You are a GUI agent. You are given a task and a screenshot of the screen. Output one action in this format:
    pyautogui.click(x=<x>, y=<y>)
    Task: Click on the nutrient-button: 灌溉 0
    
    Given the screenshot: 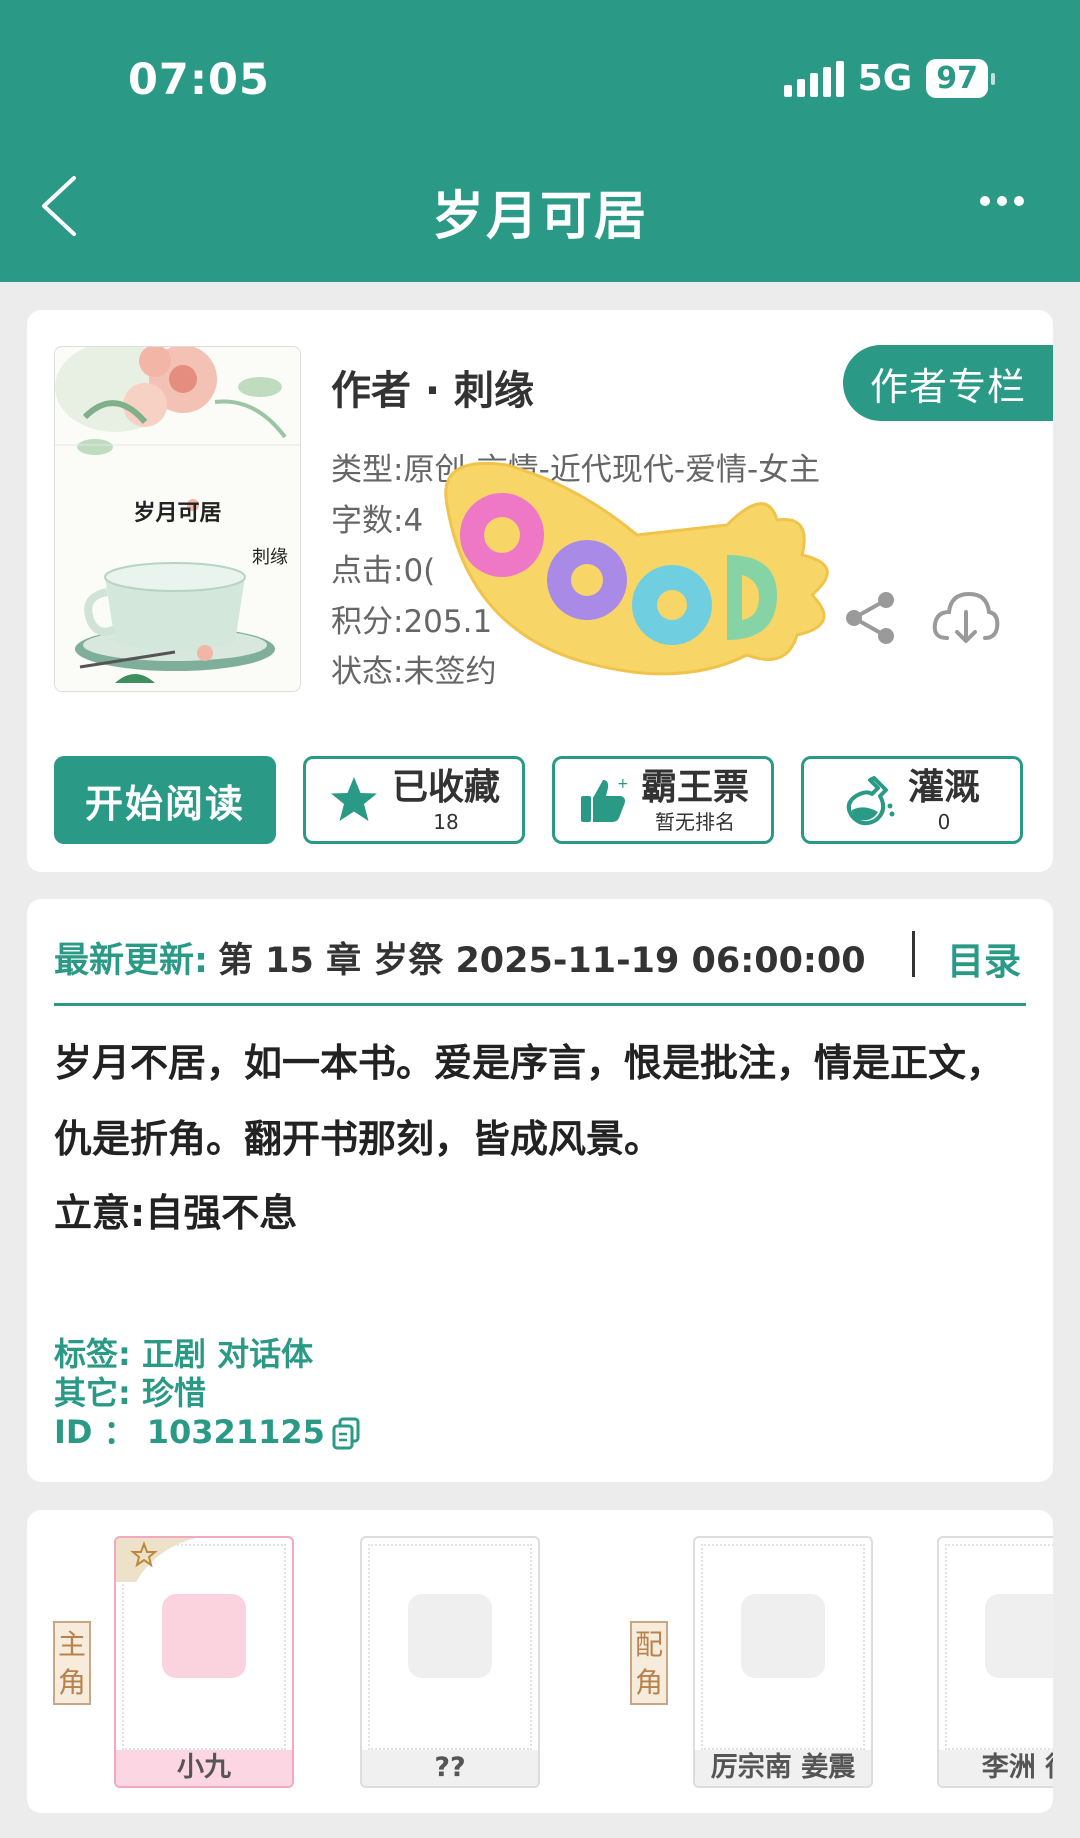 What is the action you would take?
    pyautogui.click(x=912, y=800)
    